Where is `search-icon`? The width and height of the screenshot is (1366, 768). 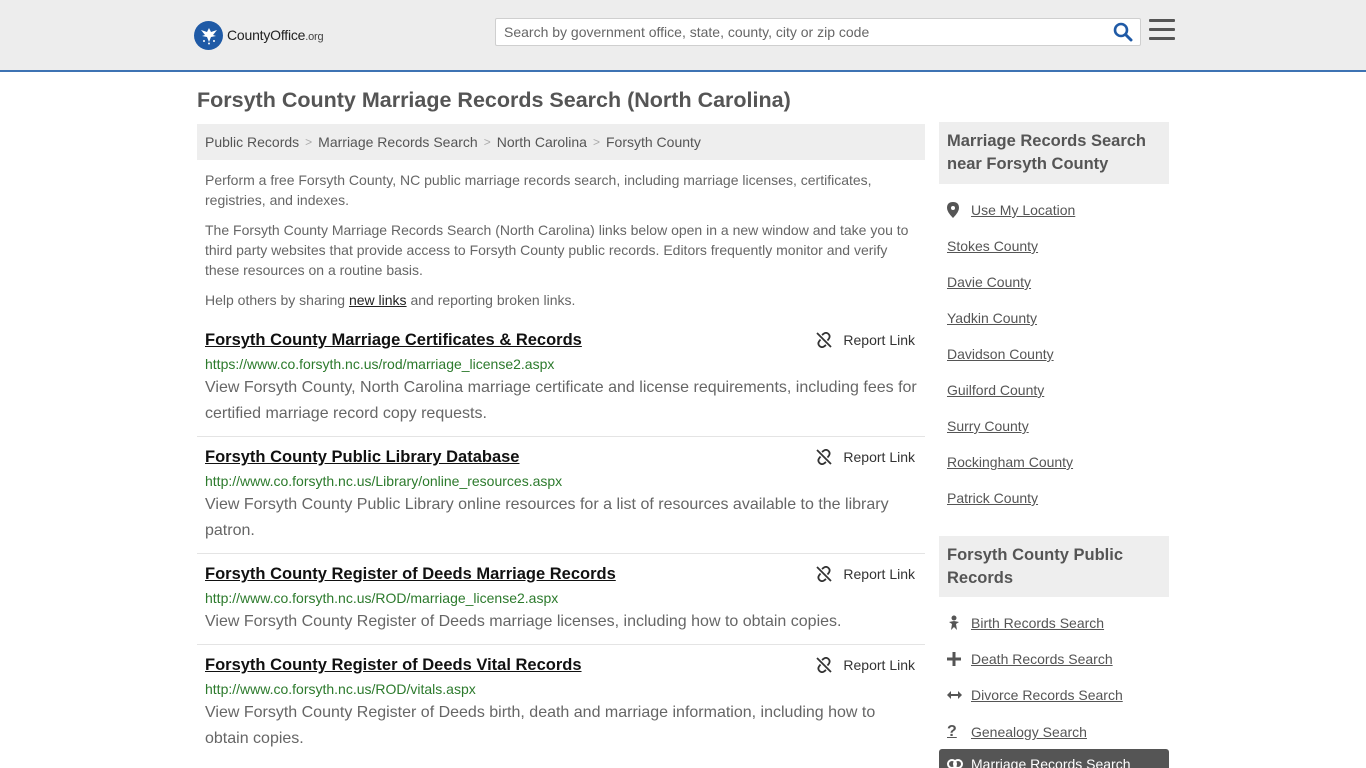 search-icon is located at coordinates (1123, 32).